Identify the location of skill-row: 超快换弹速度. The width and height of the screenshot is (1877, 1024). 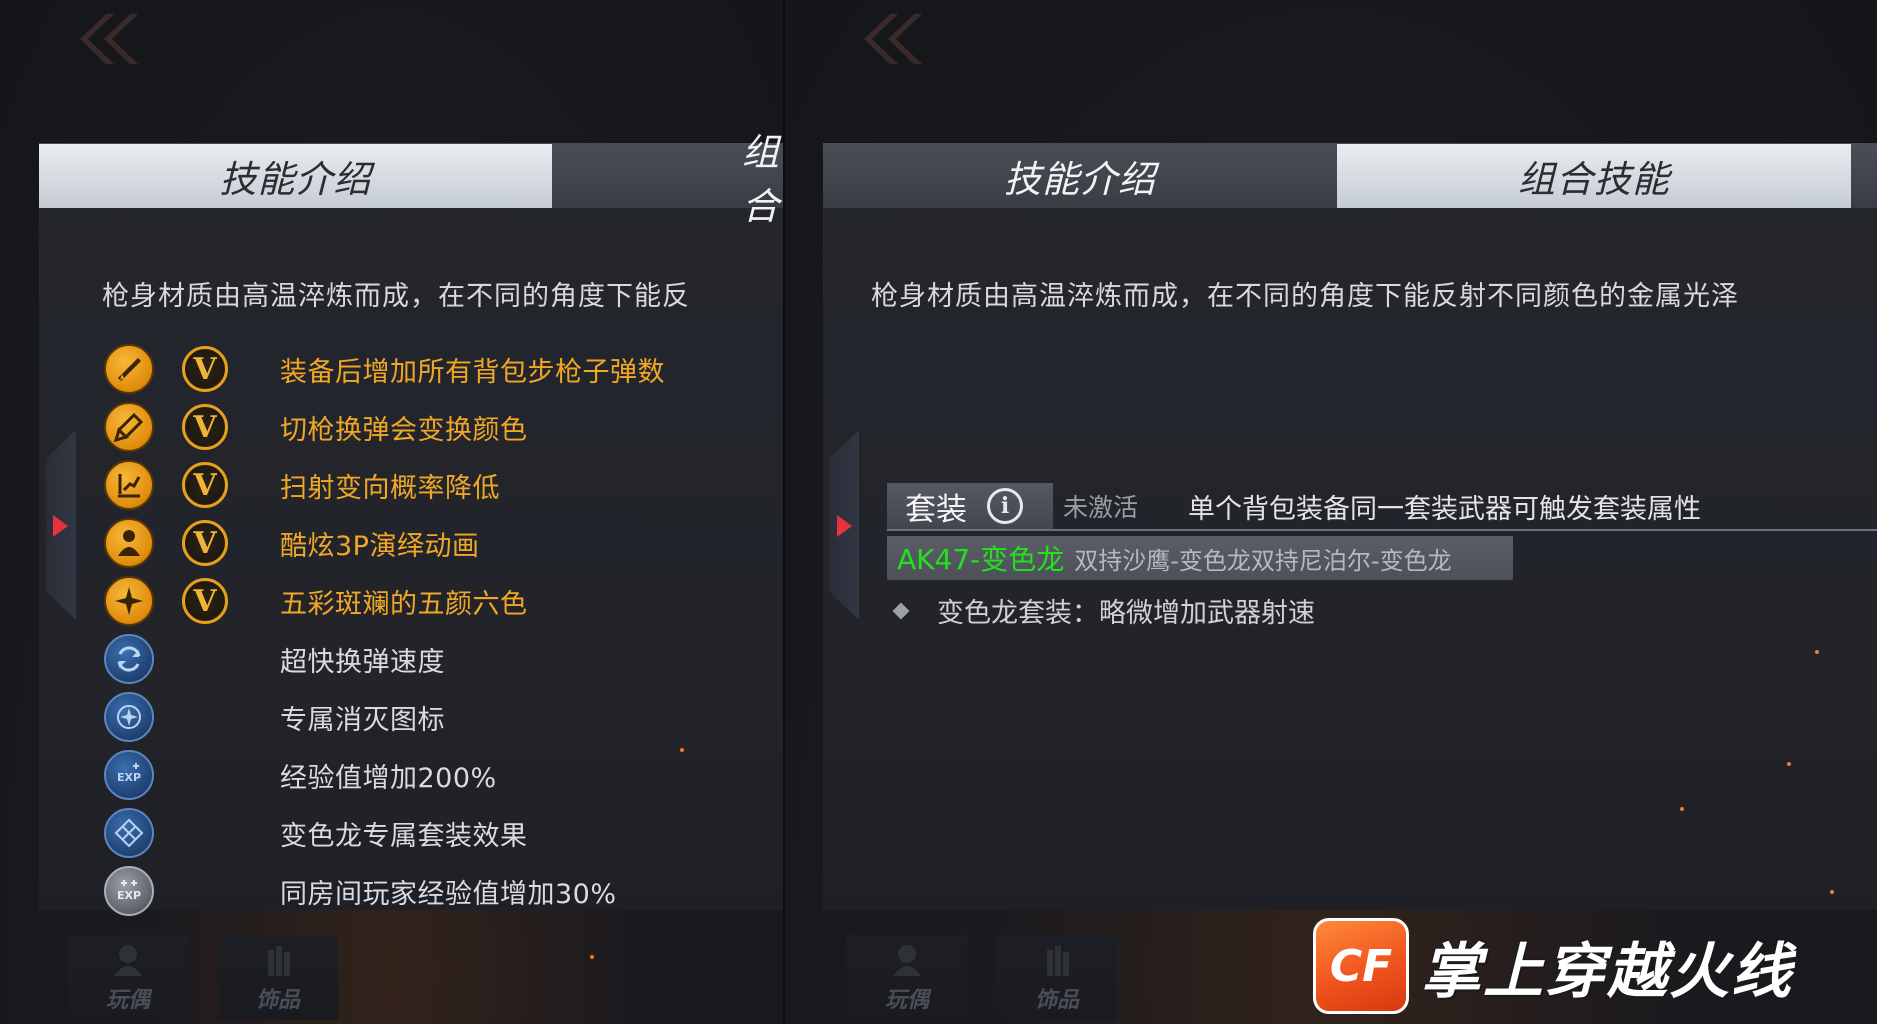
(444, 659).